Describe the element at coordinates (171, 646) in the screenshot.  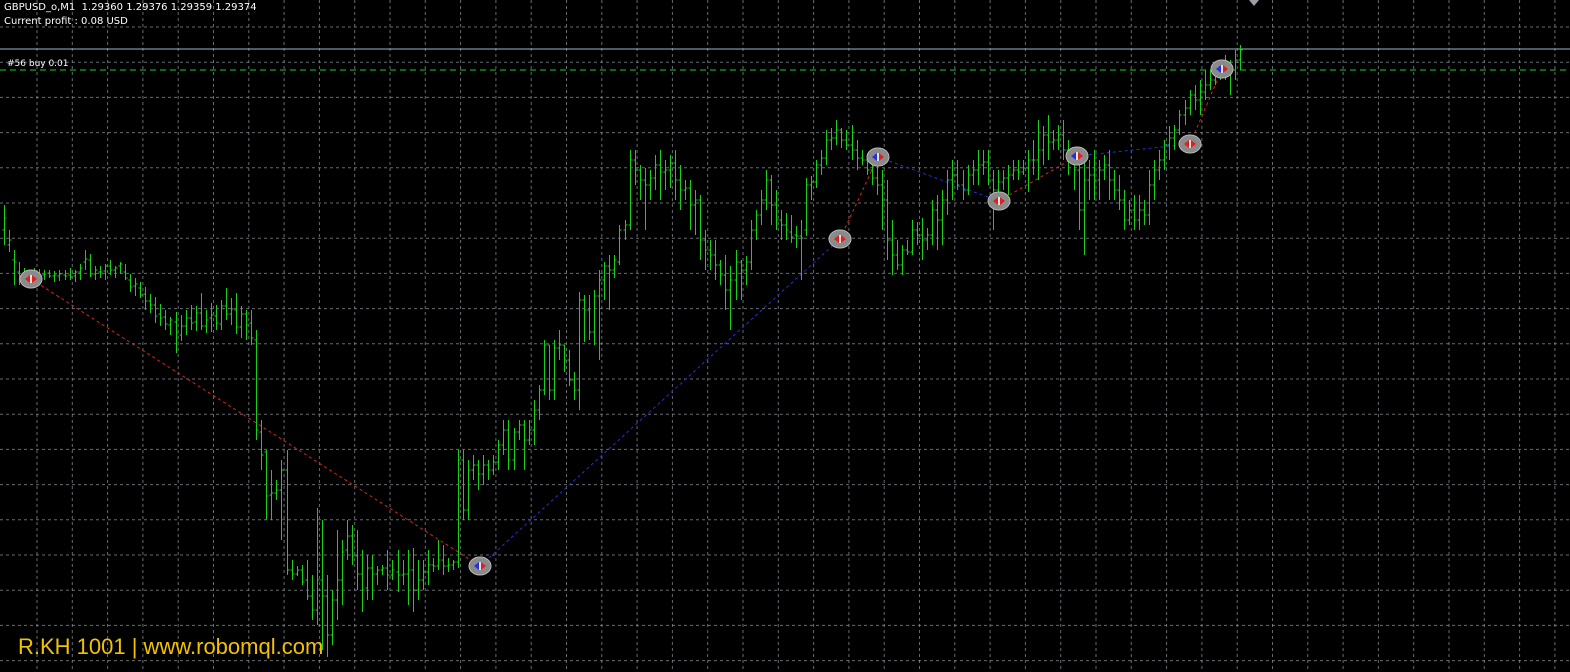
I see `watermark-text: R.KH 1001 | www.robomql.com` at that location.